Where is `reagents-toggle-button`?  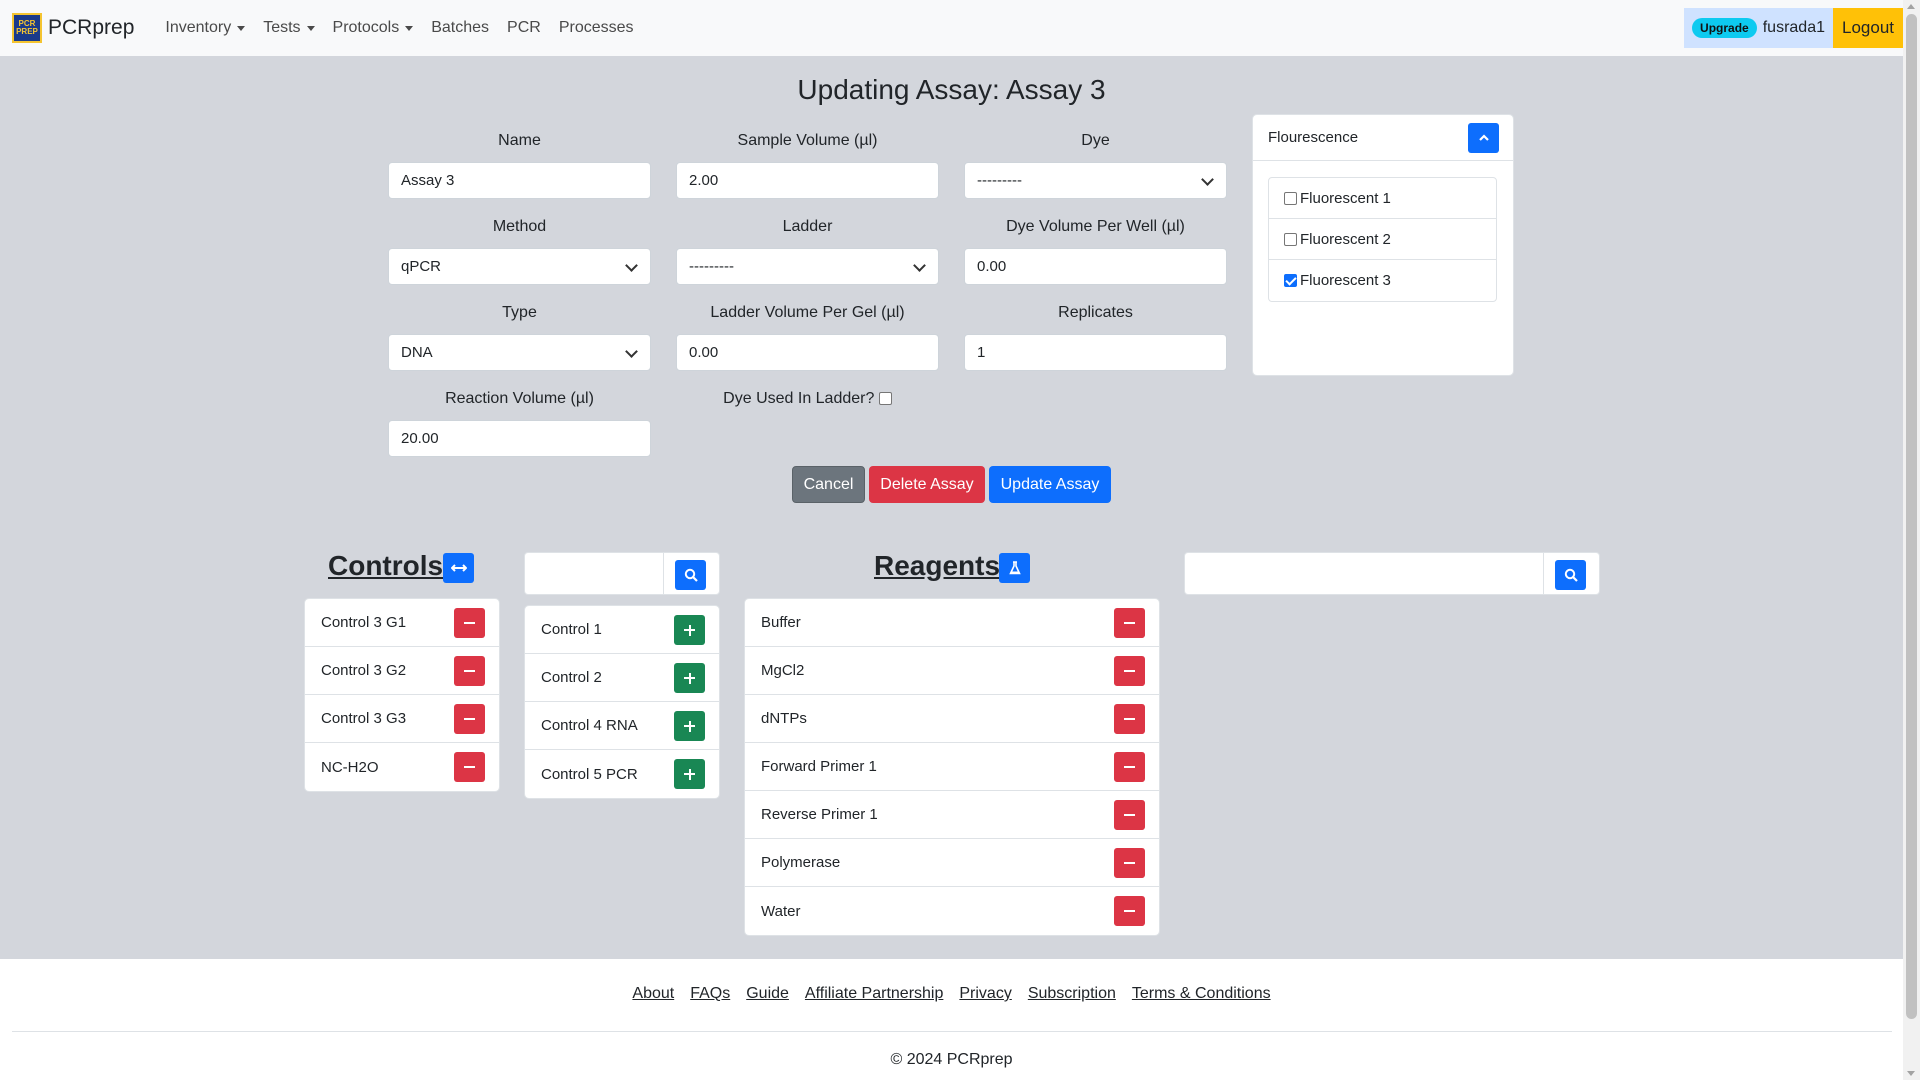
reagents-toggle-button is located at coordinates (1014, 568).